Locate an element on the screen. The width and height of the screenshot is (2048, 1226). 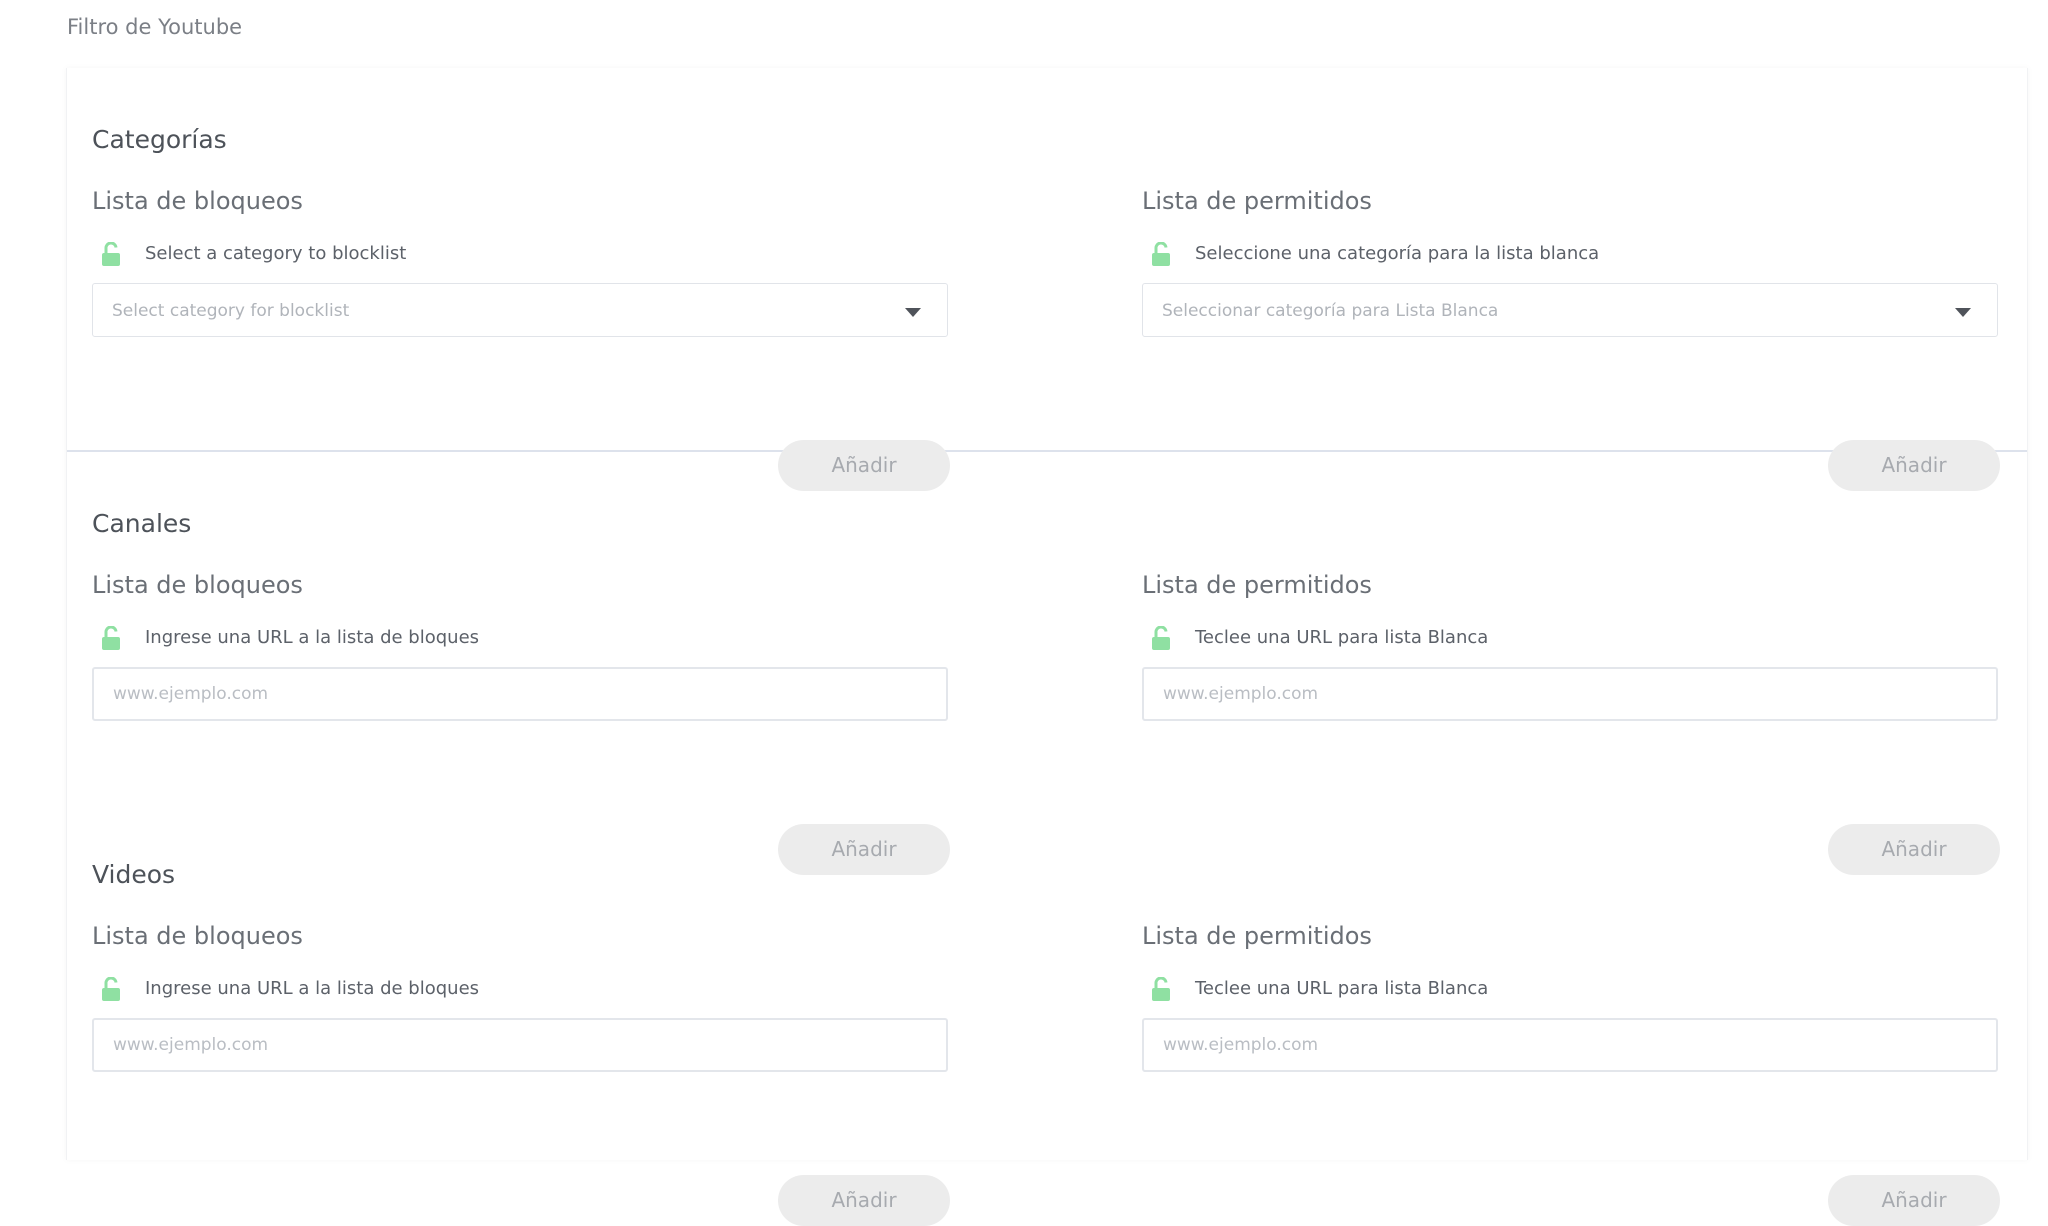
add-video-allowlist-button: Añadir is located at coordinates (1914, 1200).